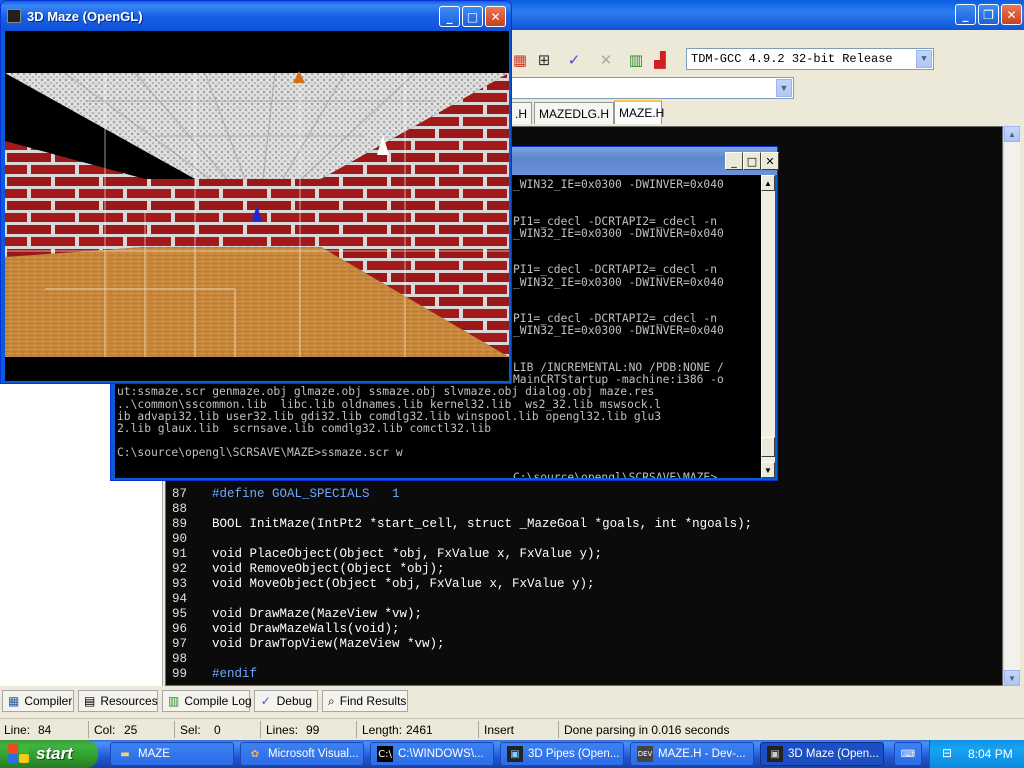 The width and height of the screenshot is (1024, 768). Describe the element at coordinates (768, 326) in the screenshot. I see `console-scrollbar: ▲ ▼` at that location.